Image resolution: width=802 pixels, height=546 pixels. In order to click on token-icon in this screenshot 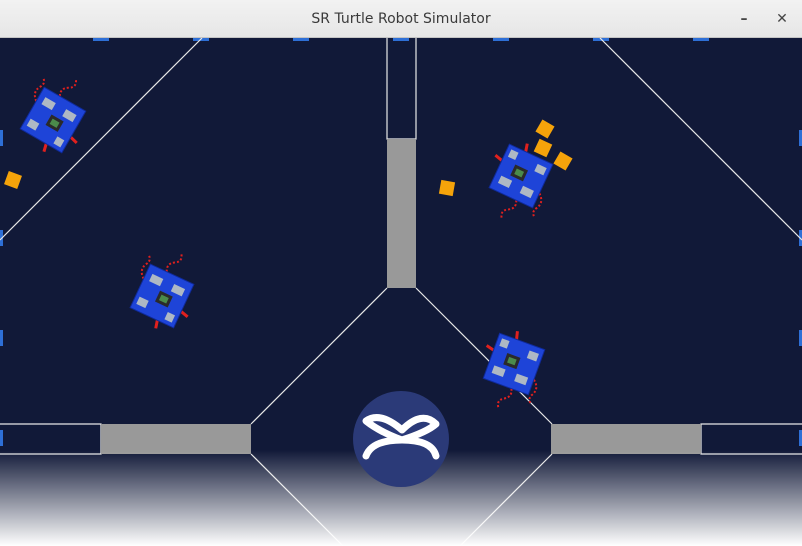, I will do `click(447, 188)`.